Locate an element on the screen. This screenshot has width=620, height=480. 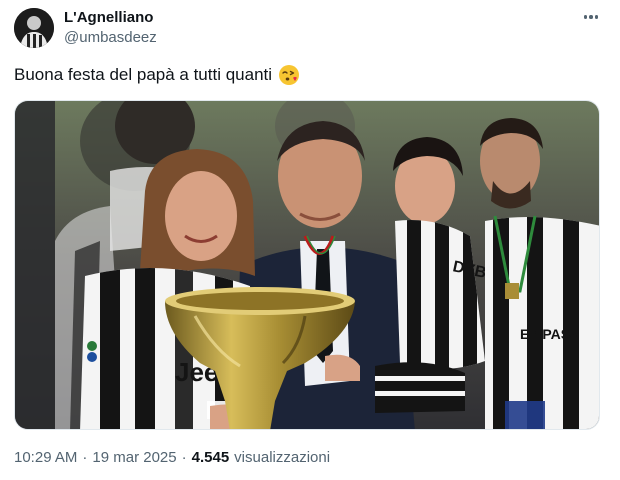
user-handle: @umbasdeez is located at coordinates (110, 38).